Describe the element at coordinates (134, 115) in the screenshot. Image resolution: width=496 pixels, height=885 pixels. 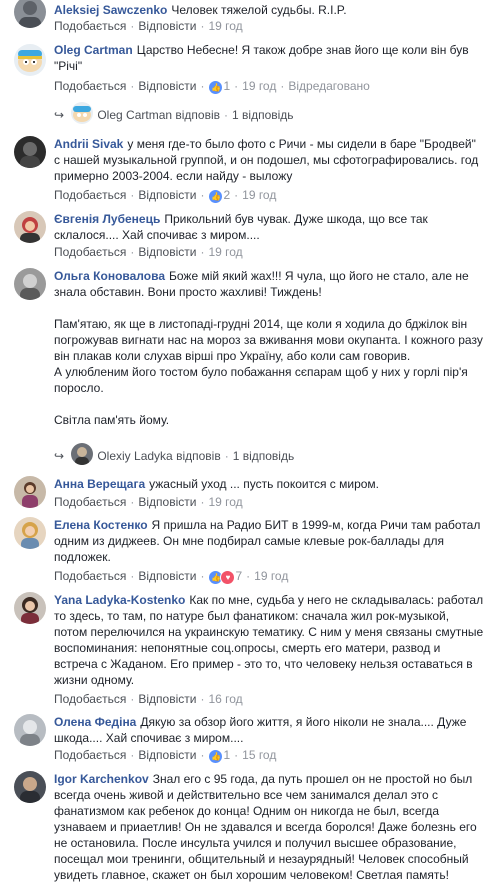
I see `reply-author: Oleg Cartman` at that location.